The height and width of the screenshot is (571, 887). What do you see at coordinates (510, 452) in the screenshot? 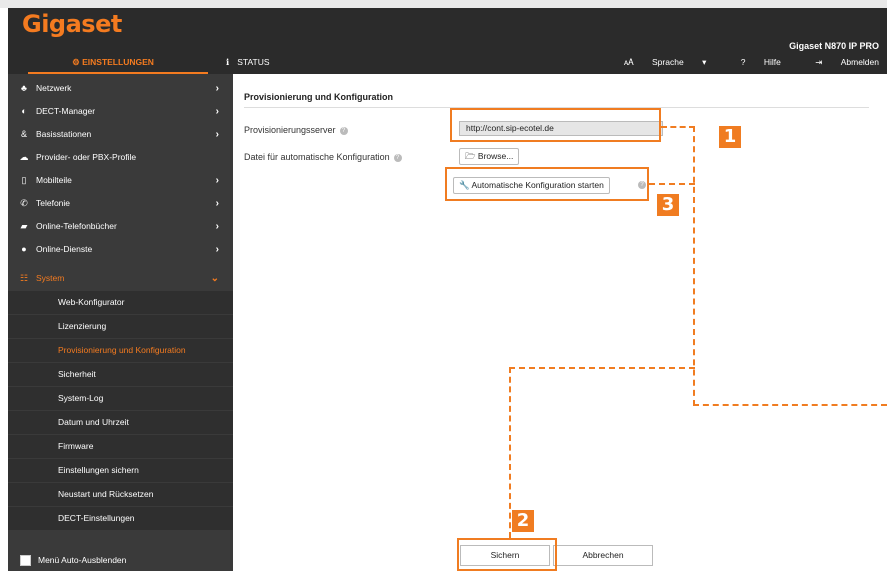
I see `callout-line-2-vertical` at bounding box center [510, 452].